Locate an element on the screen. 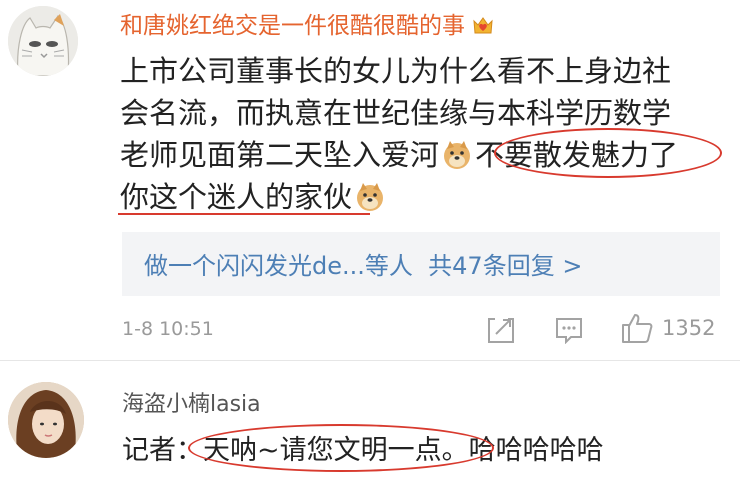  like-count: 1352 is located at coordinates (689, 328).